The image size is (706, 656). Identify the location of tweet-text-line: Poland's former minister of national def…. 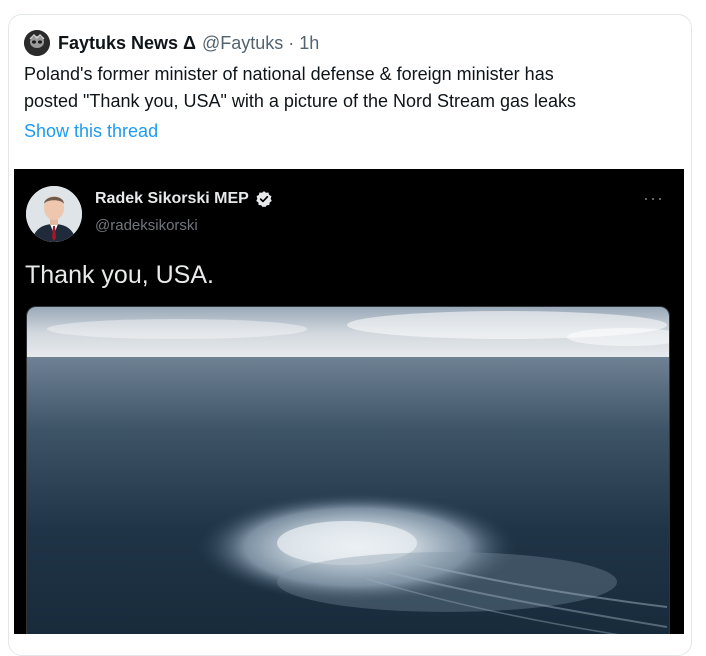
(289, 74).